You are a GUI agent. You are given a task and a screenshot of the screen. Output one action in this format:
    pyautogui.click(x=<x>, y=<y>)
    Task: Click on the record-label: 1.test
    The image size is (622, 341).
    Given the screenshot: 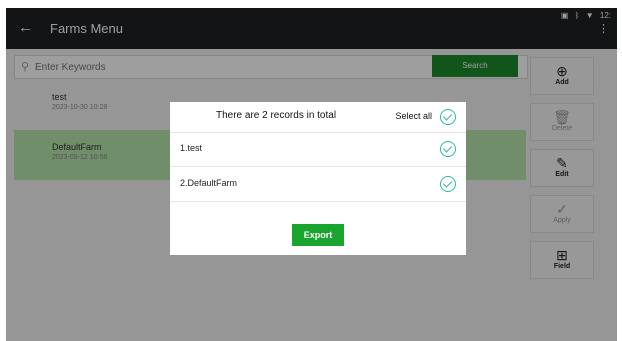 What is the action you would take?
    pyautogui.click(x=191, y=148)
    